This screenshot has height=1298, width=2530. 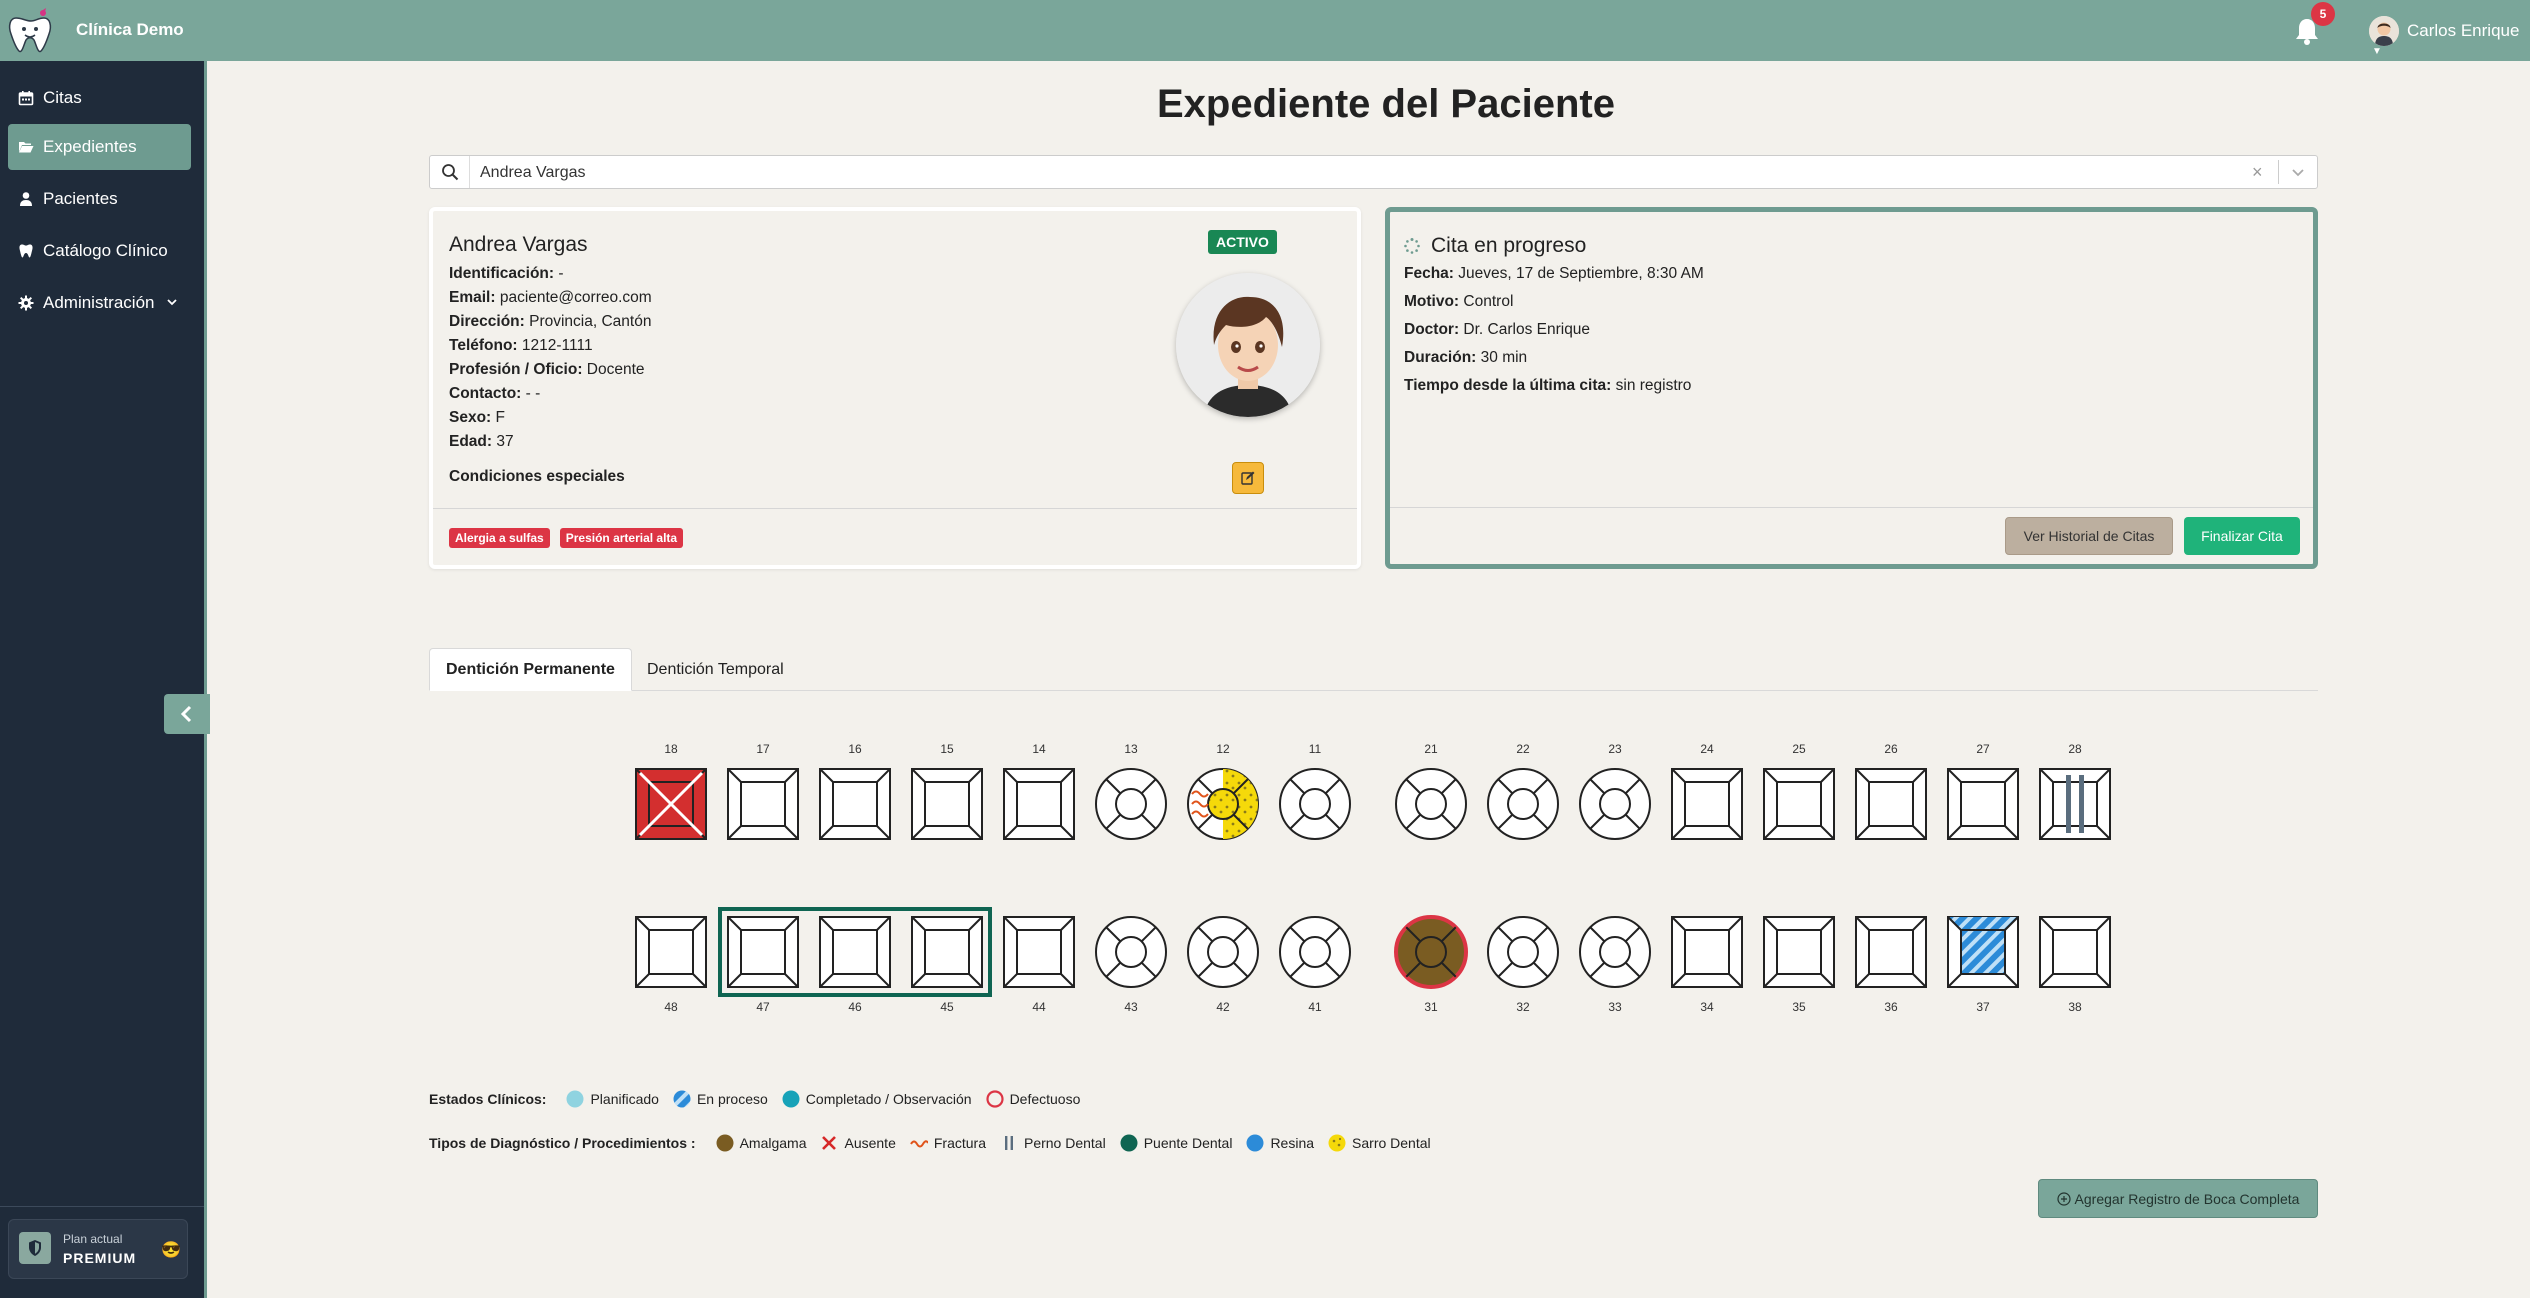 I want to click on tooth-number-label: 24, so click(x=1707, y=749).